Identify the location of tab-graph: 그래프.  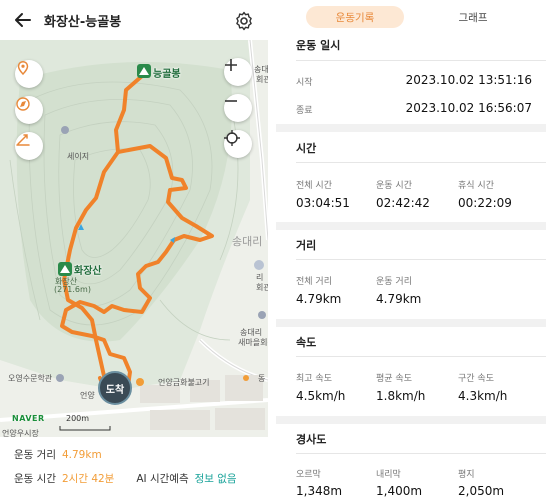
(473, 17).